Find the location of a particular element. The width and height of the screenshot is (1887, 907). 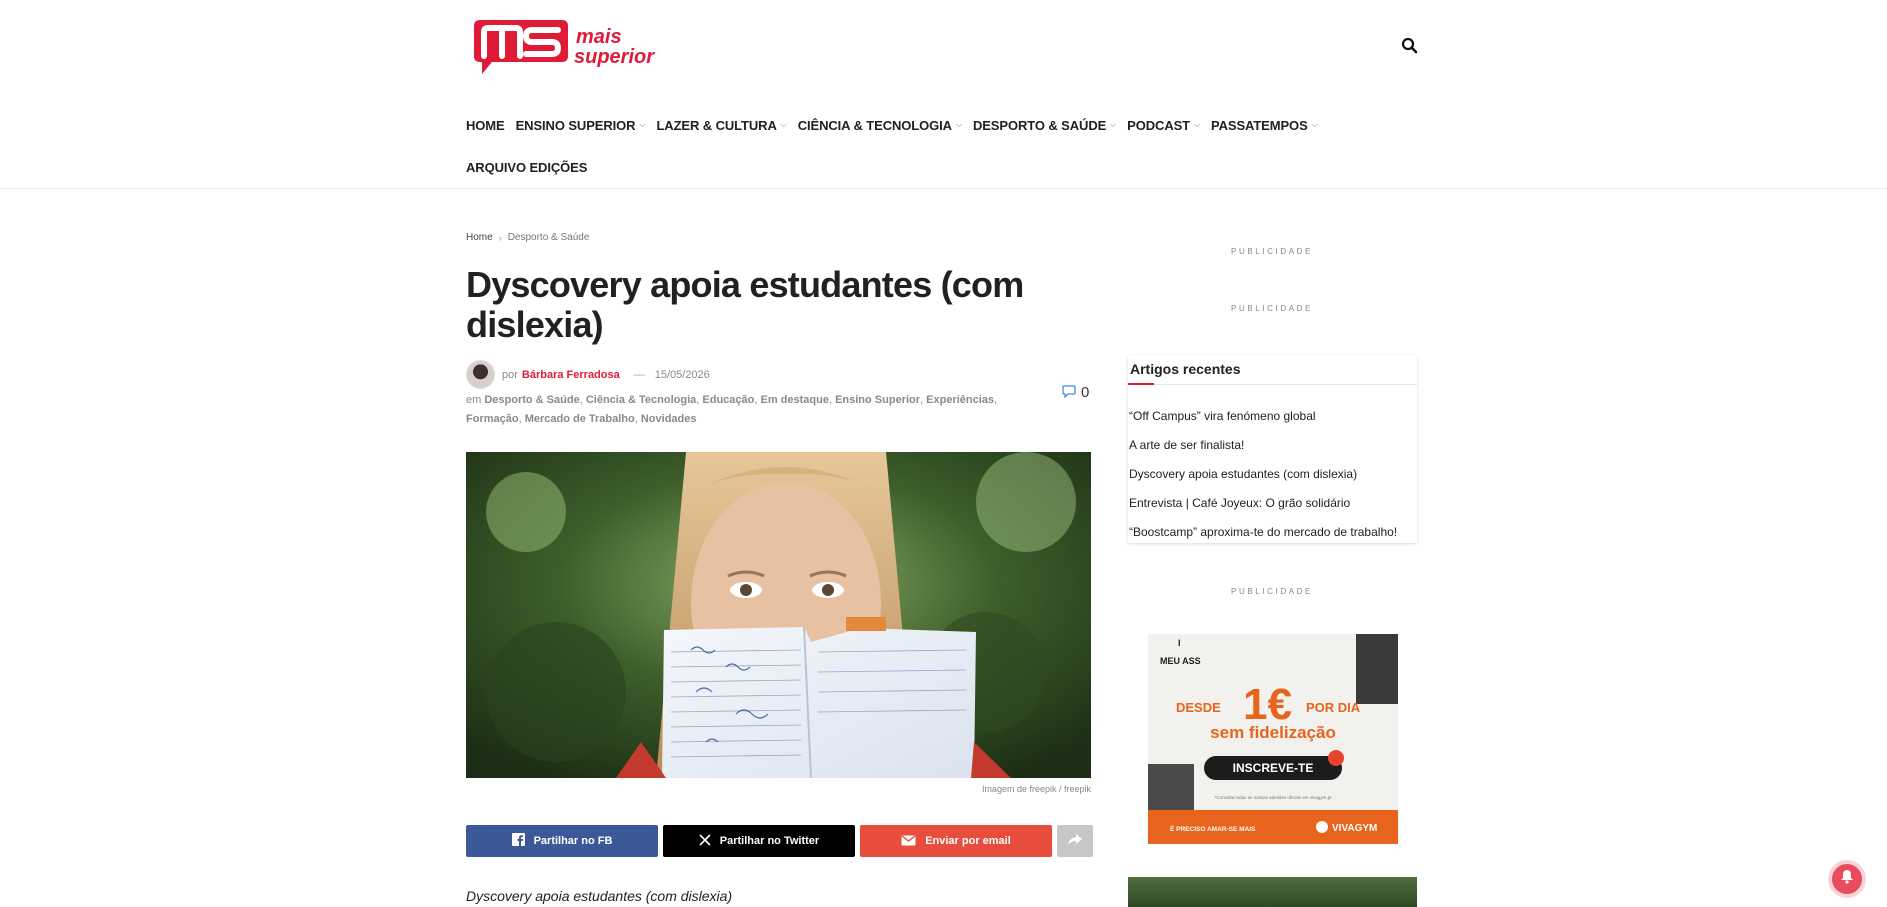

nav-item-home: HOME is located at coordinates (485, 125).